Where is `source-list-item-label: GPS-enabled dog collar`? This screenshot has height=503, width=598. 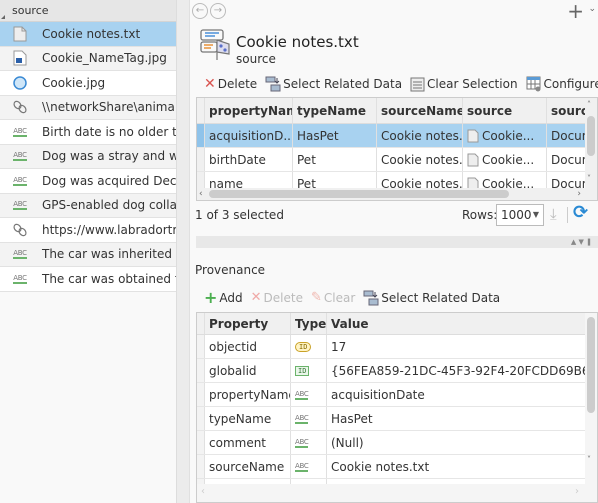 source-list-item-label: GPS-enabled dog collar is located at coordinates (109, 205).